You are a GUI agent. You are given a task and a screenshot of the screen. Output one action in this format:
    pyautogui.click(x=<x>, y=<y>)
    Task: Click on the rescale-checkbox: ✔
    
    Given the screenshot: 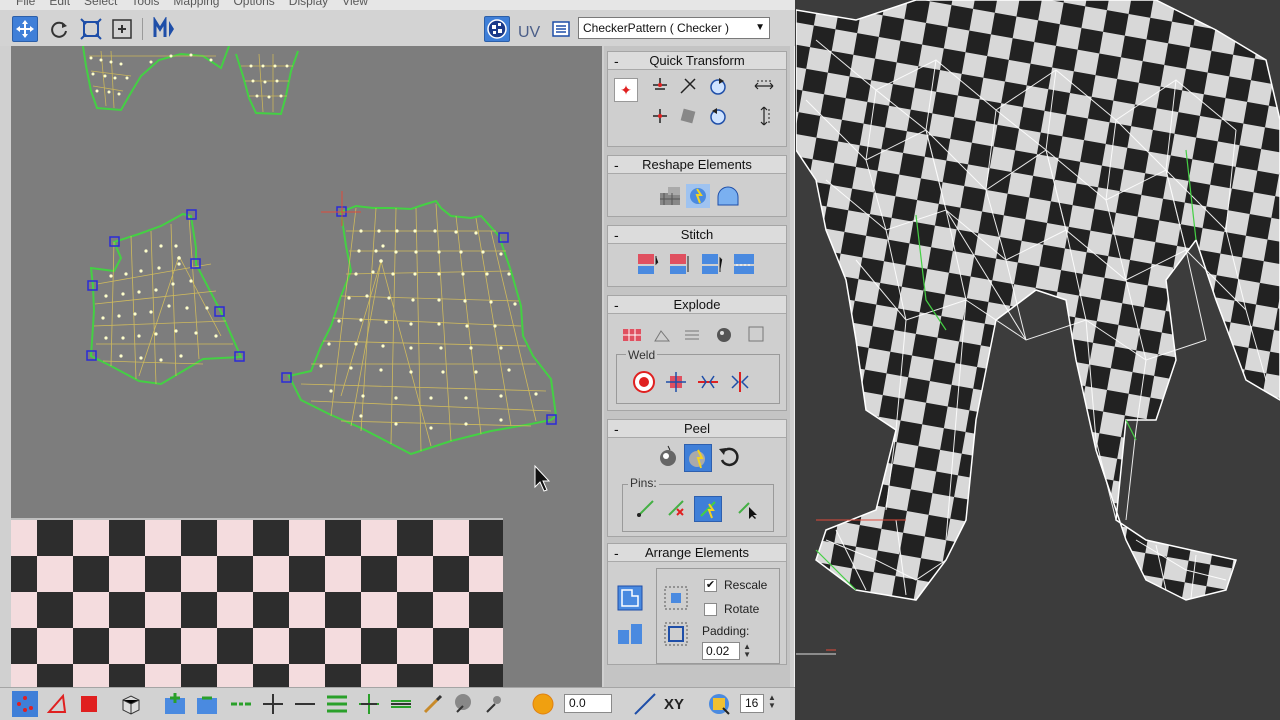 What is the action you would take?
    pyautogui.click(x=710, y=585)
    